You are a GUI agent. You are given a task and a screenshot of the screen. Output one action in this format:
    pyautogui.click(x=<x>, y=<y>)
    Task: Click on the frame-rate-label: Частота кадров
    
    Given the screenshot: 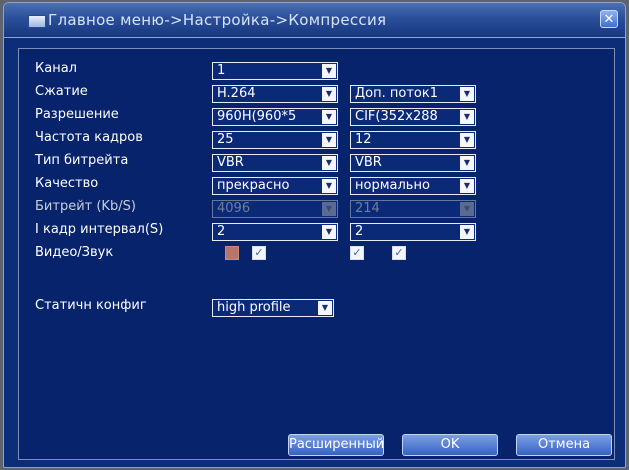 What is the action you would take?
    pyautogui.click(x=89, y=137)
    